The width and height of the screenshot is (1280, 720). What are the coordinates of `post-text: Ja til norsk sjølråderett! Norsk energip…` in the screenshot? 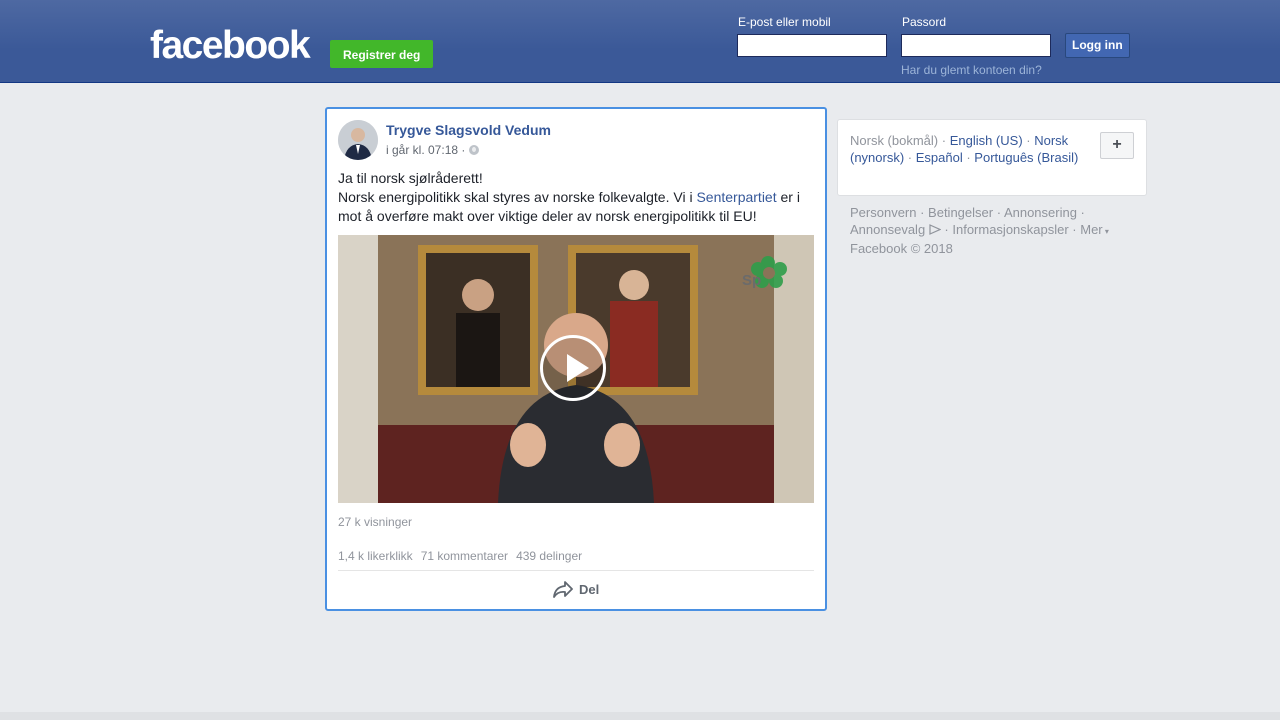 It's located at (576, 197).